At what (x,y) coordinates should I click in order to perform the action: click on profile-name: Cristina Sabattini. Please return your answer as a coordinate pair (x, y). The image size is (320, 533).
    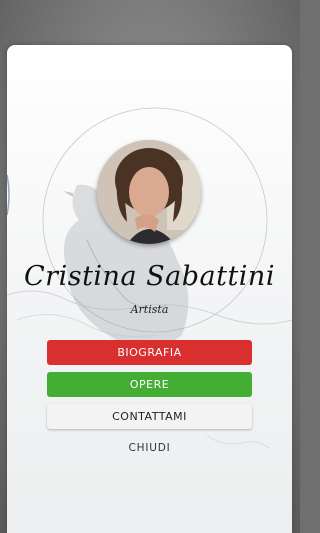
    Looking at the image, I should click on (149, 276).